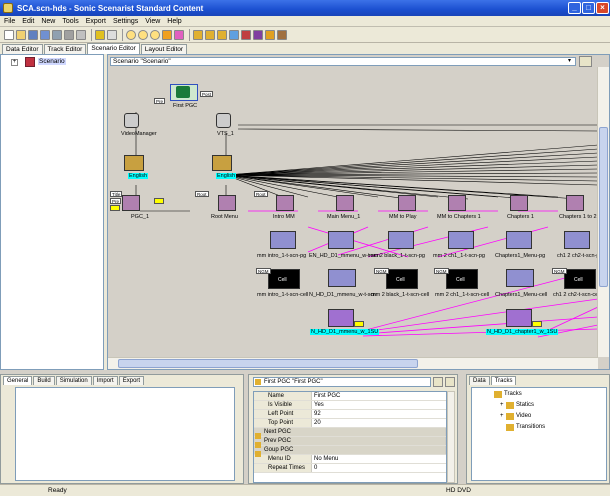 This screenshot has width=610, height=496. What do you see at coordinates (28, 21) in the screenshot?
I see `menu-edit: Edit` at bounding box center [28, 21].